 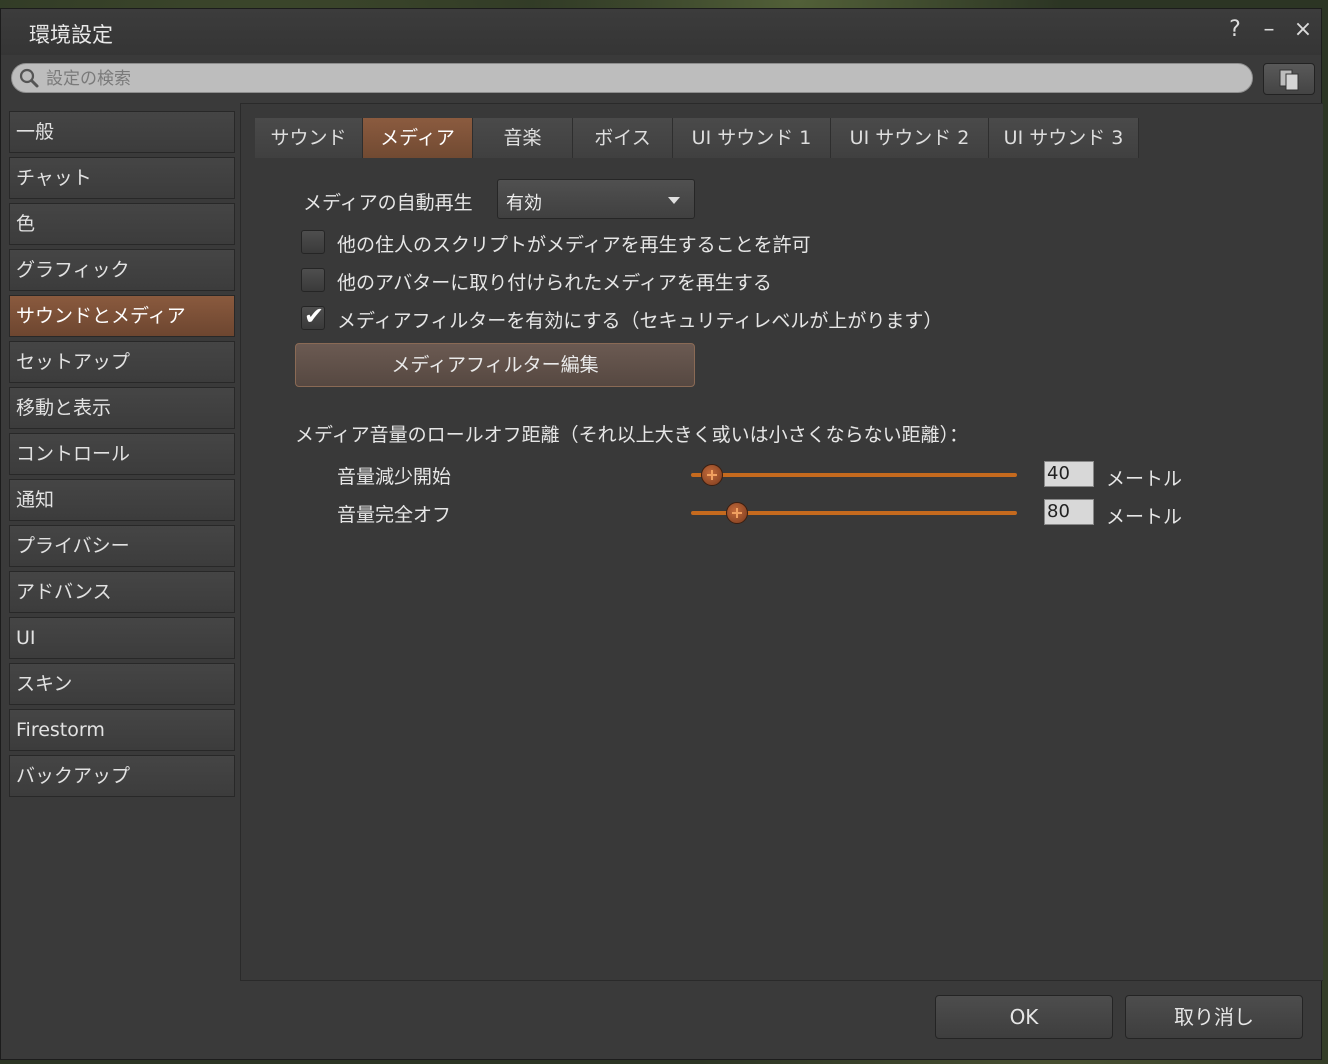 I want to click on autoplay-label: メディアの自動再生, so click(x=388, y=203).